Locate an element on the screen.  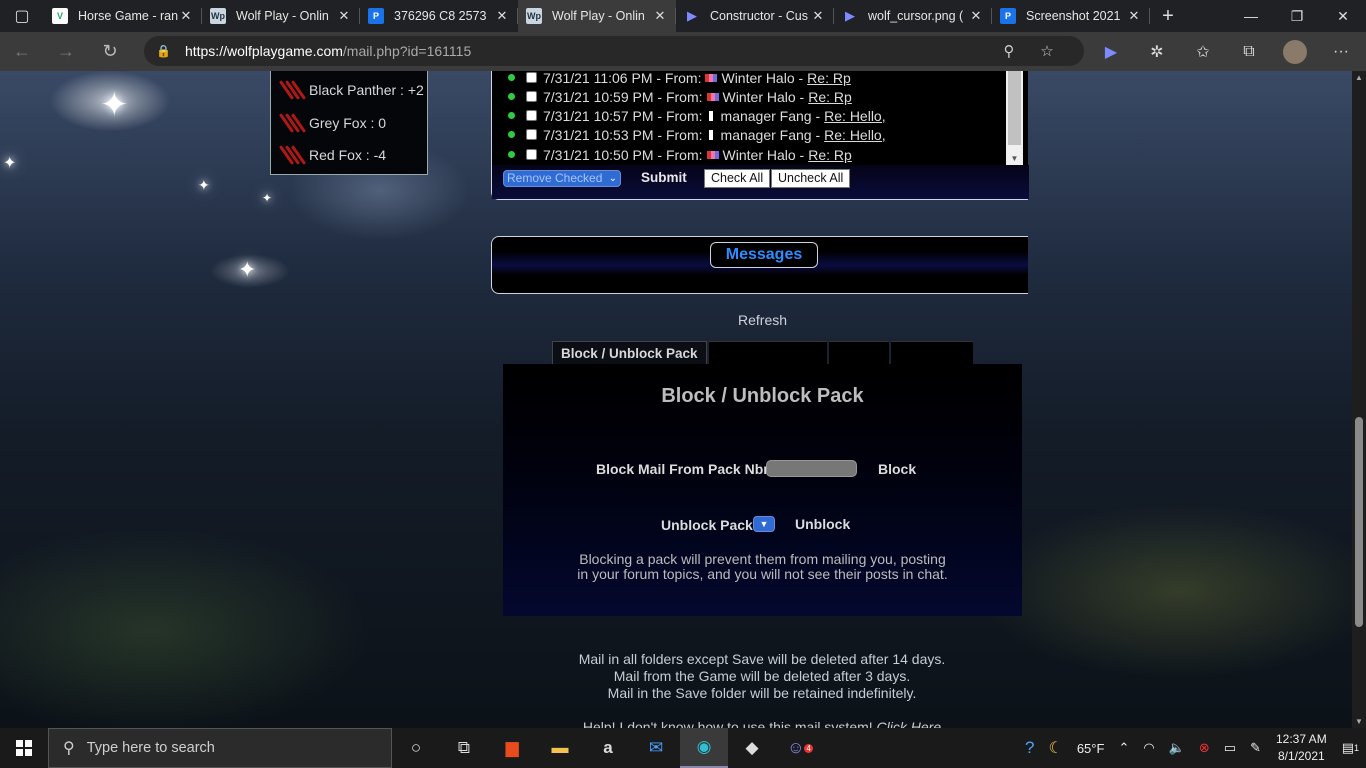
cortana-circle-icon: ○ is located at coordinates (416, 748).